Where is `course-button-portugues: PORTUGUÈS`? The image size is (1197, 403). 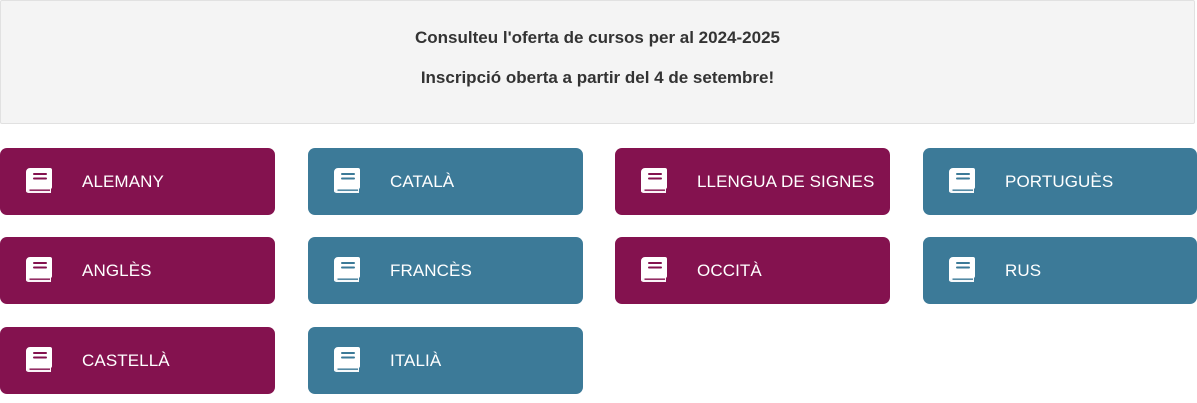
course-button-portugues: PORTUGUÈS is located at coordinates (1060, 181).